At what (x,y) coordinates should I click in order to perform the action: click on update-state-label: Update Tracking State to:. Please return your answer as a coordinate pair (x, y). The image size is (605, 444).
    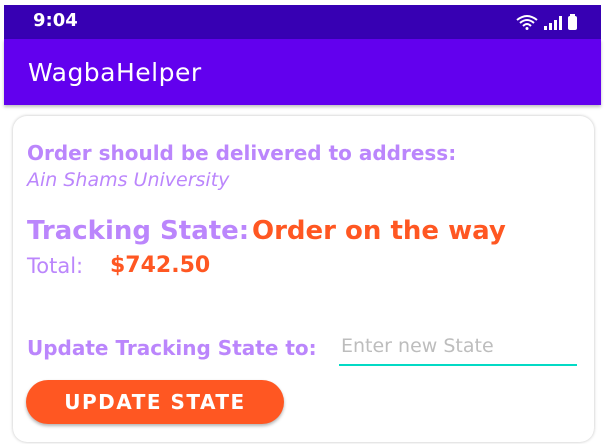
    Looking at the image, I should click on (172, 348).